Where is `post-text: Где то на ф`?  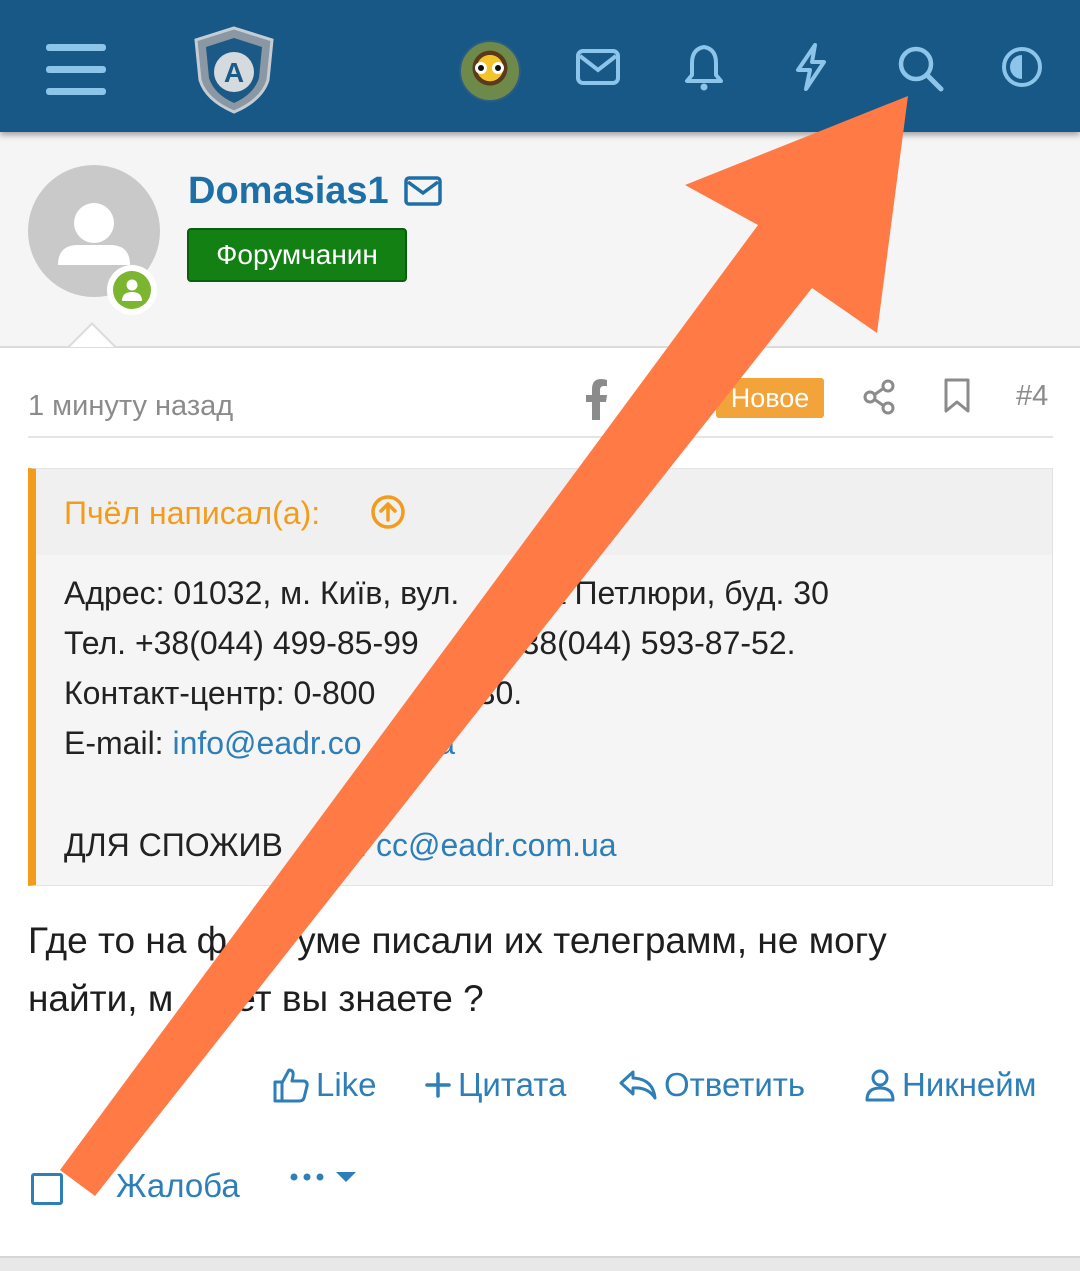 post-text: Где то на ф is located at coordinates (128, 940).